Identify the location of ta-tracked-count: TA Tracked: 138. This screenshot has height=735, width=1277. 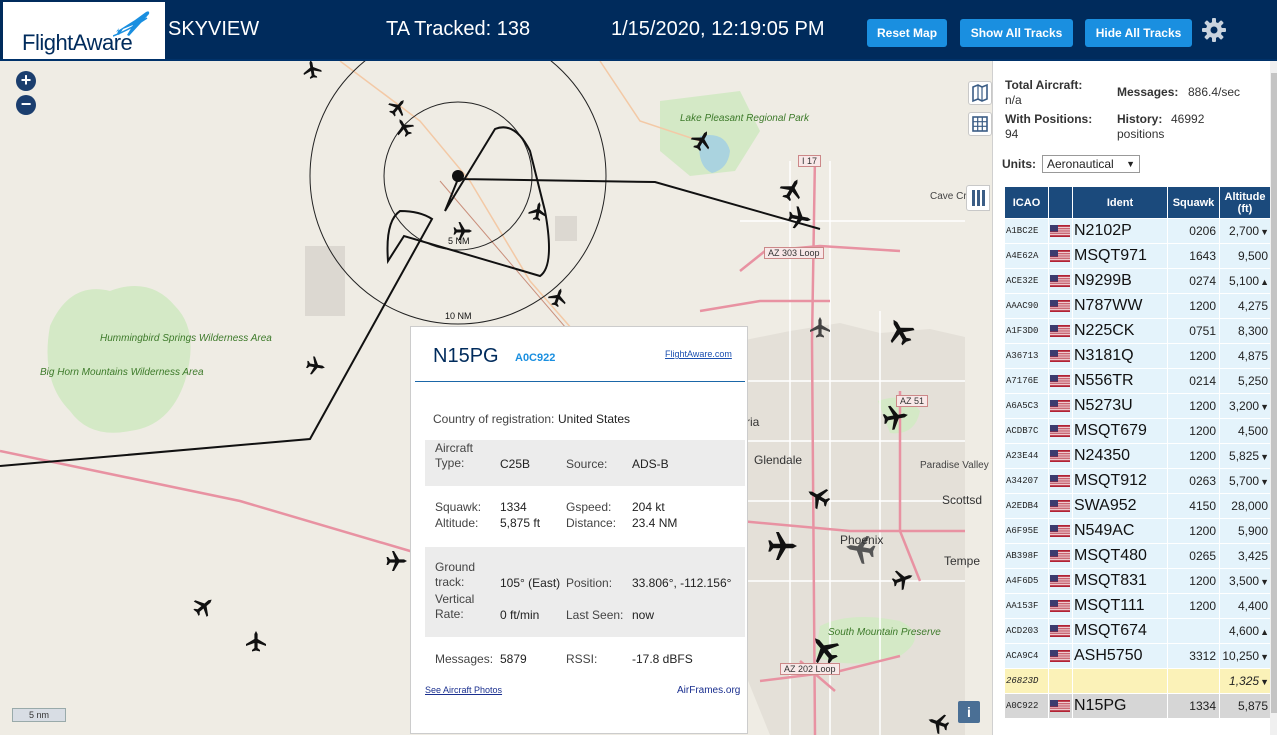
(458, 29).